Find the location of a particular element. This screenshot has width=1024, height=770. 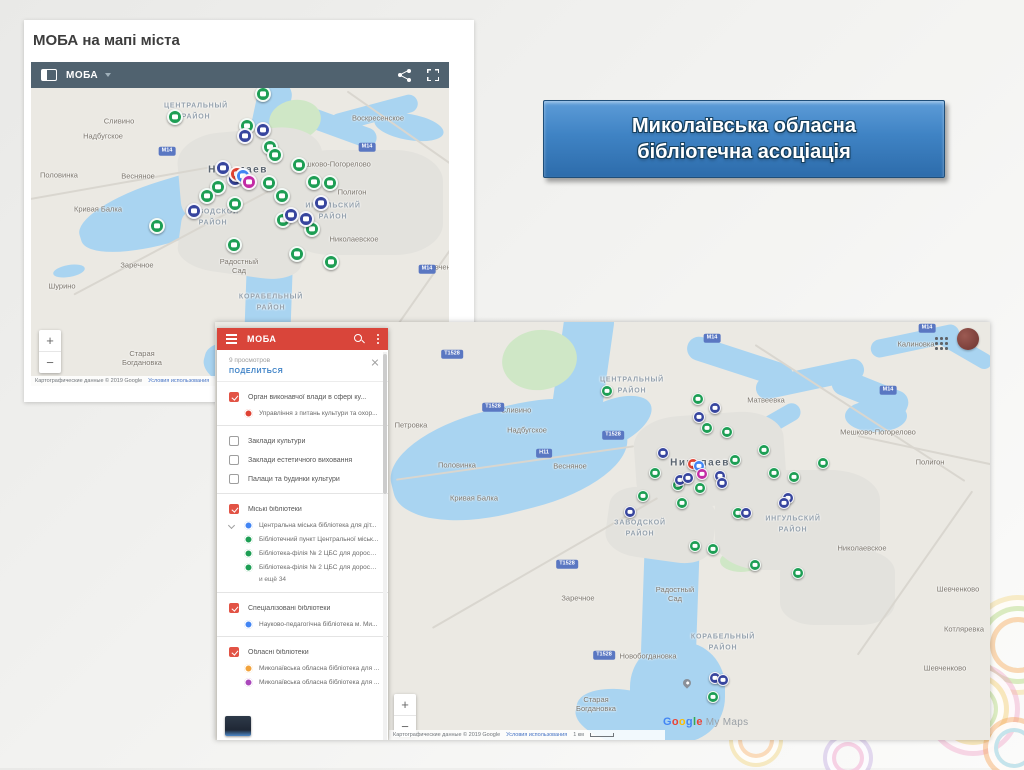

layer-label: Палаци та будинки культури is located at coordinates (294, 479).